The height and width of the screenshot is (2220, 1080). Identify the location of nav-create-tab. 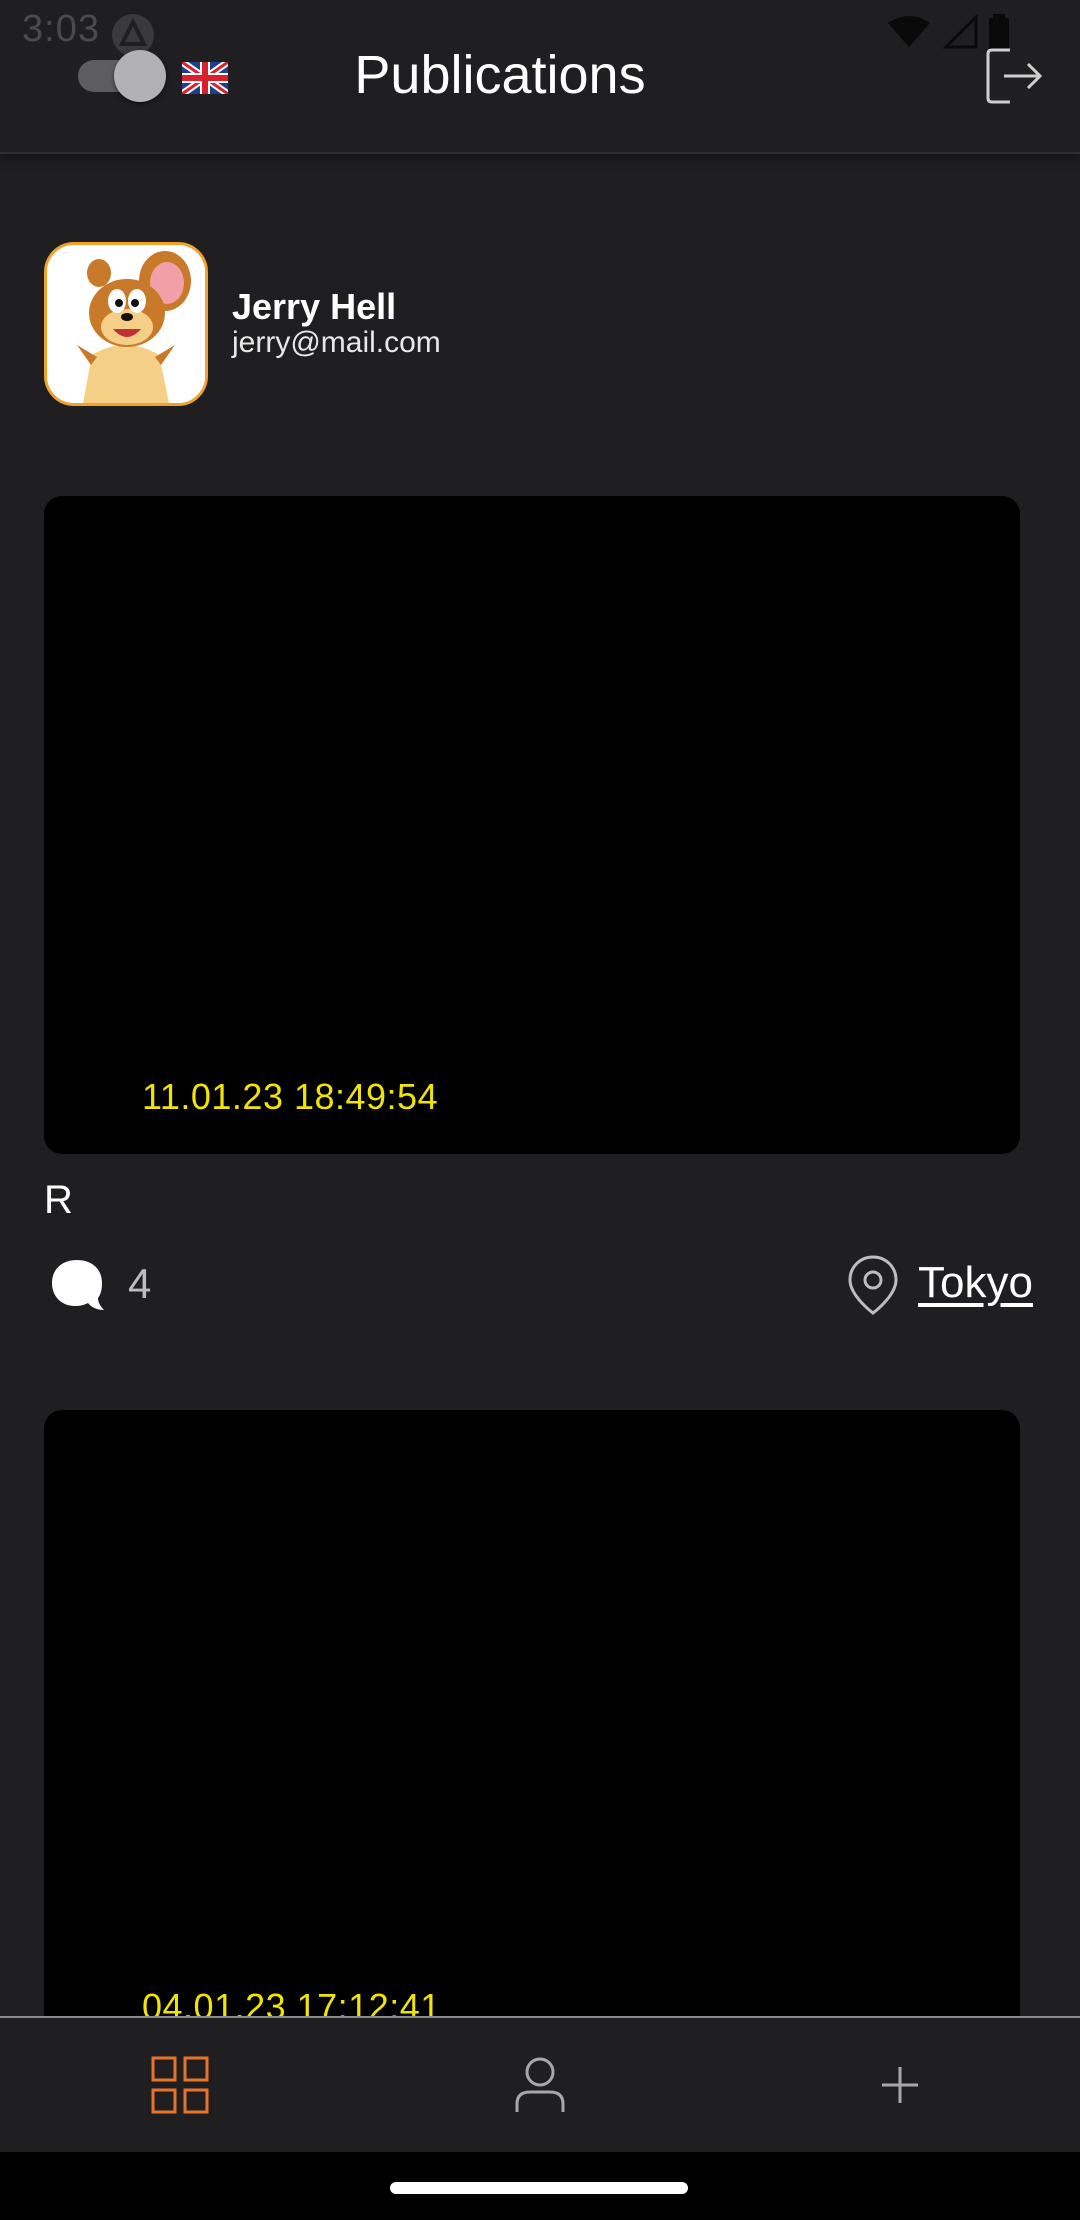
(900, 2085).